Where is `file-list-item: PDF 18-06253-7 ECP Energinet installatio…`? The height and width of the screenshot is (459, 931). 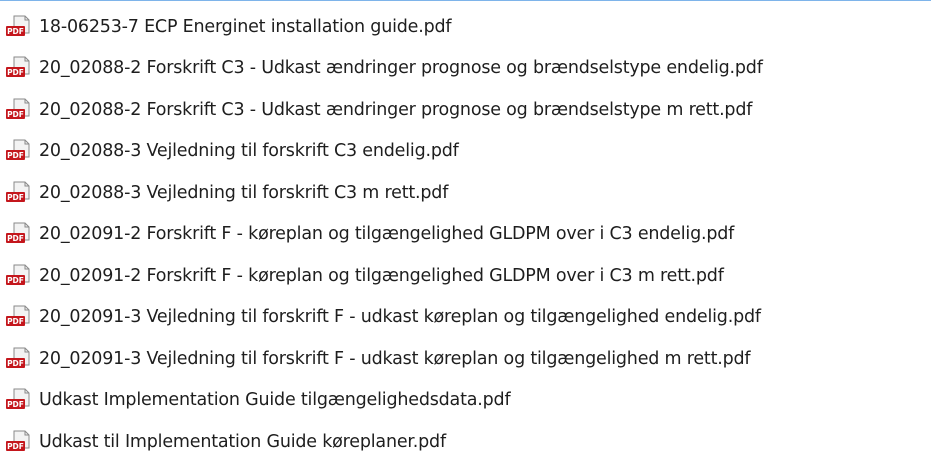 file-list-item: PDF 18-06253-7 ECP Energinet installatio… is located at coordinates (465, 27).